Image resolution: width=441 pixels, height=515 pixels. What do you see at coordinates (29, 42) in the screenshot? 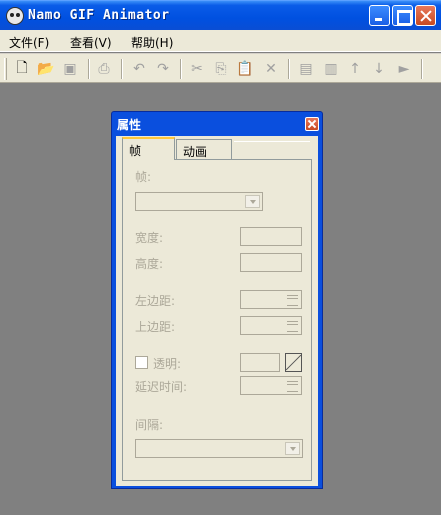
I see `menu-file: 文件(F)` at bounding box center [29, 42].